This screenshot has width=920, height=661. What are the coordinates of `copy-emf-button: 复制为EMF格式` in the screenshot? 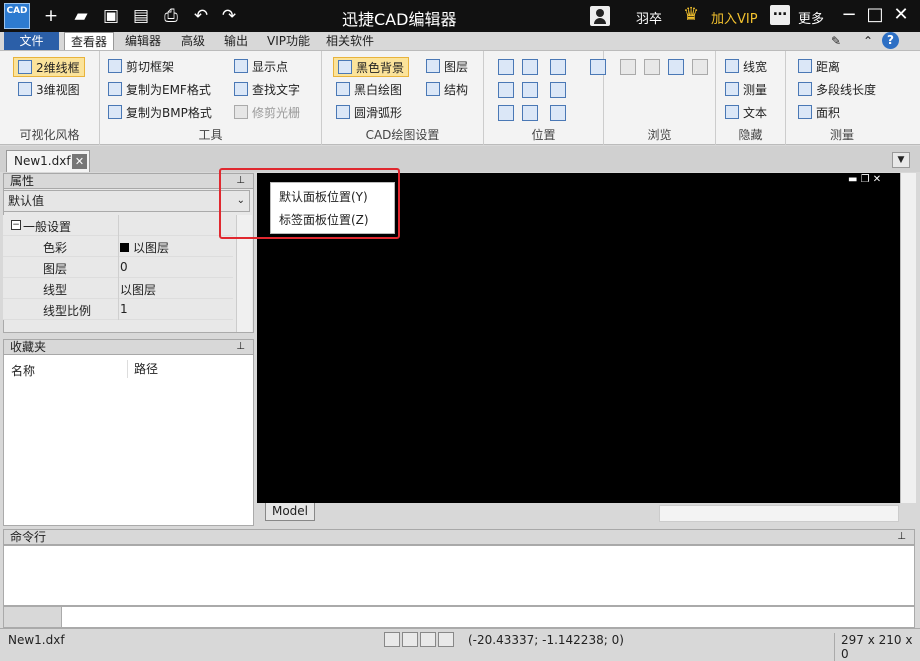 It's located at (159, 90).